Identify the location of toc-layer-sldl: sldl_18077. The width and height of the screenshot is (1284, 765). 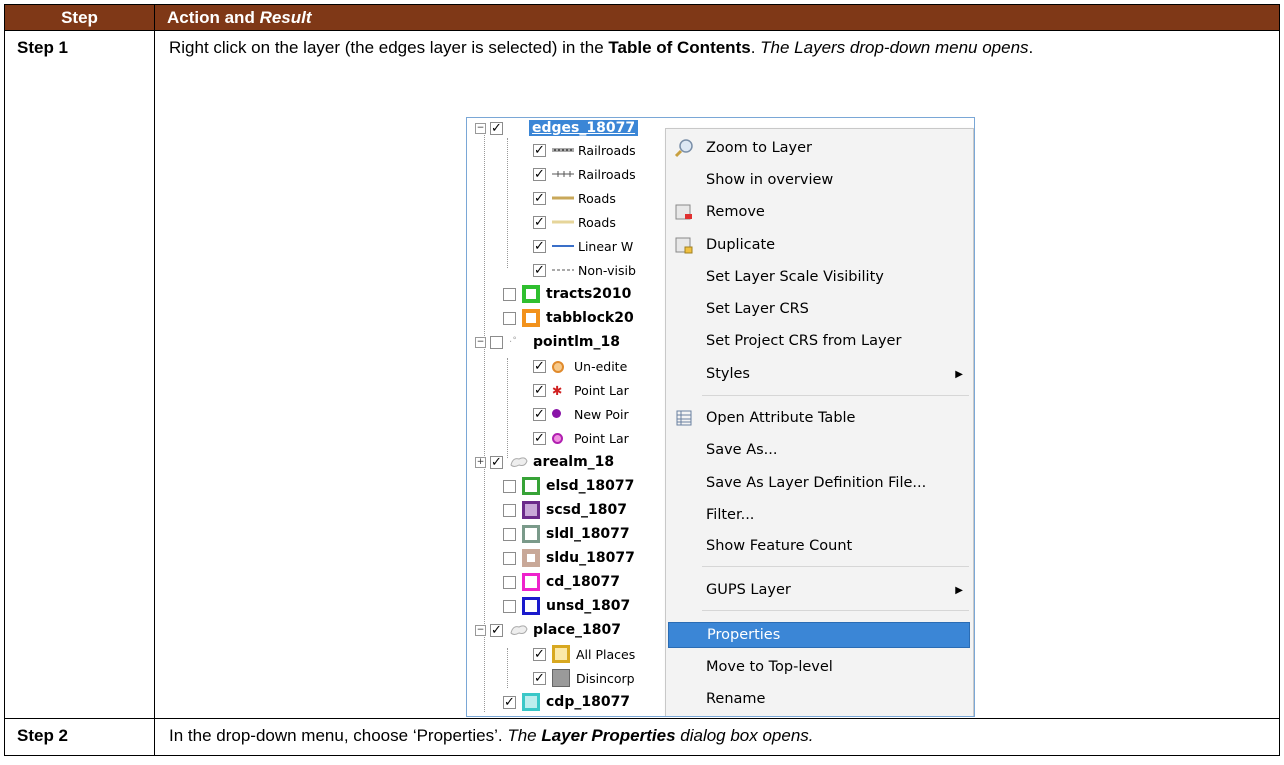
(566, 534).